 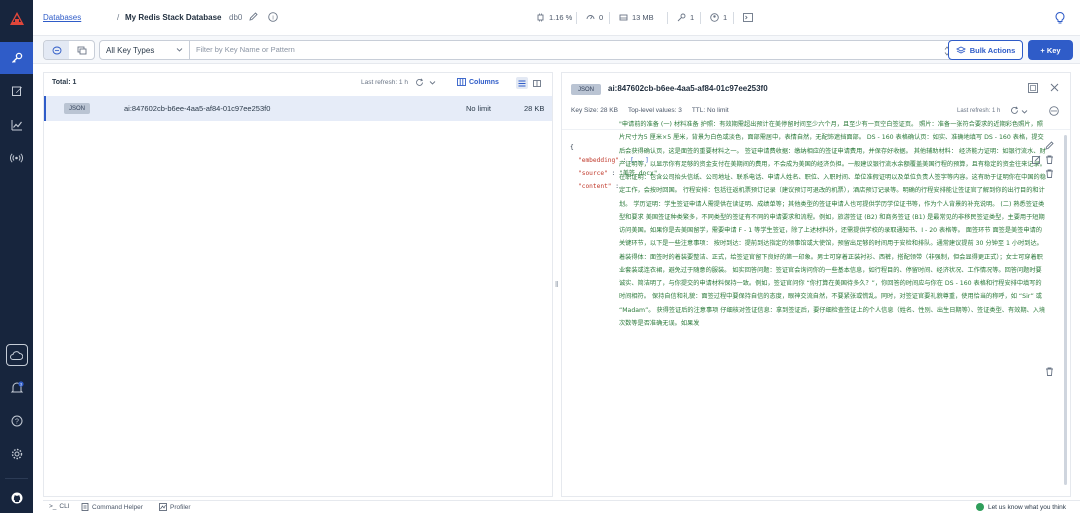 What do you see at coordinates (1054, 111) in the screenshot?
I see `more-options-icon` at bounding box center [1054, 111].